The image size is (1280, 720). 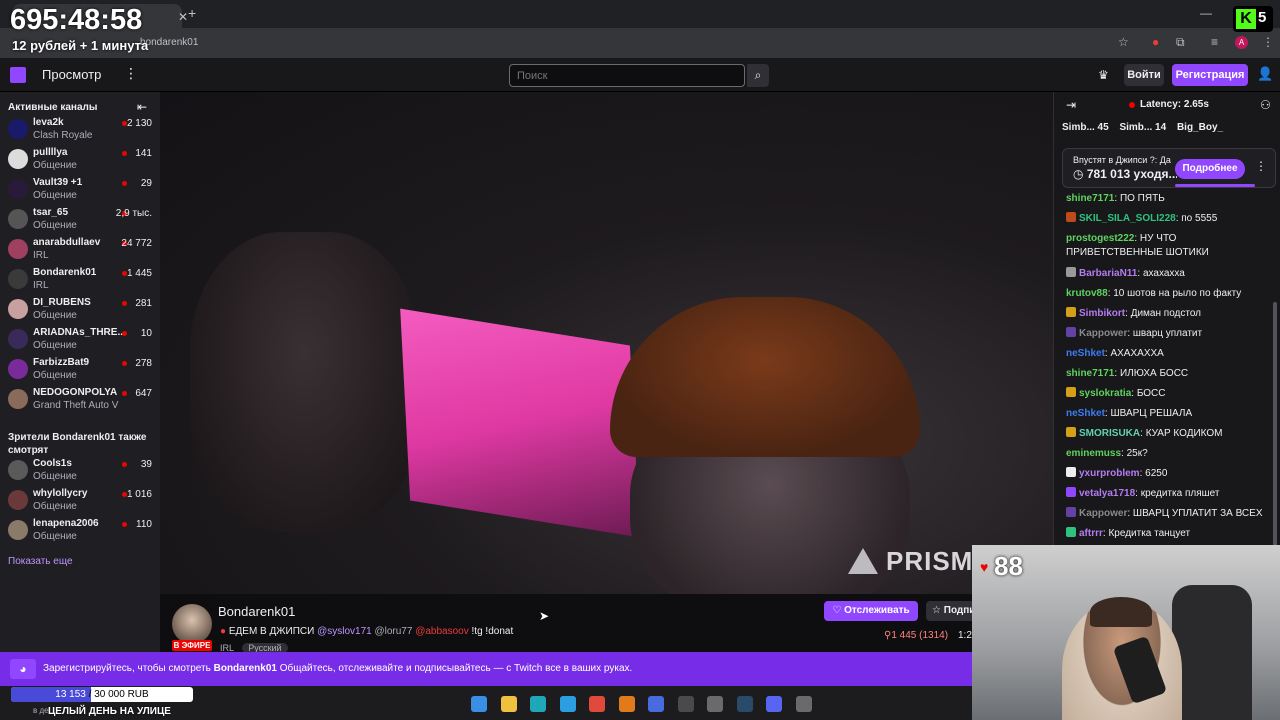 I want to click on url-text: bondarenk01, so click(x=169, y=42).